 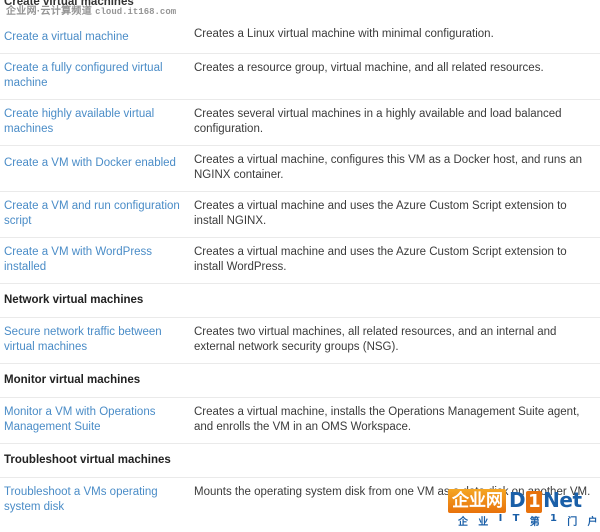 I want to click on section-header-row: Troubleshoot virtual machines, so click(x=300, y=460).